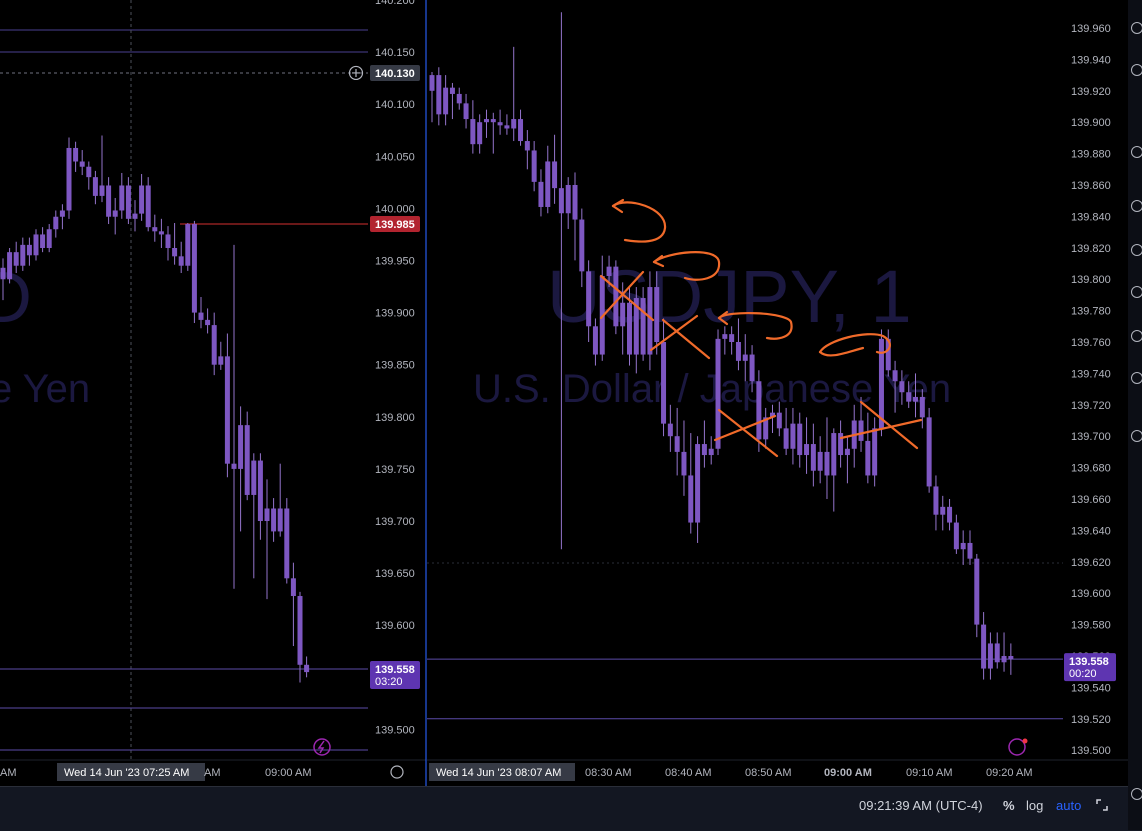  I want to click on right-price-tick: 139.740, so click(1091, 374).